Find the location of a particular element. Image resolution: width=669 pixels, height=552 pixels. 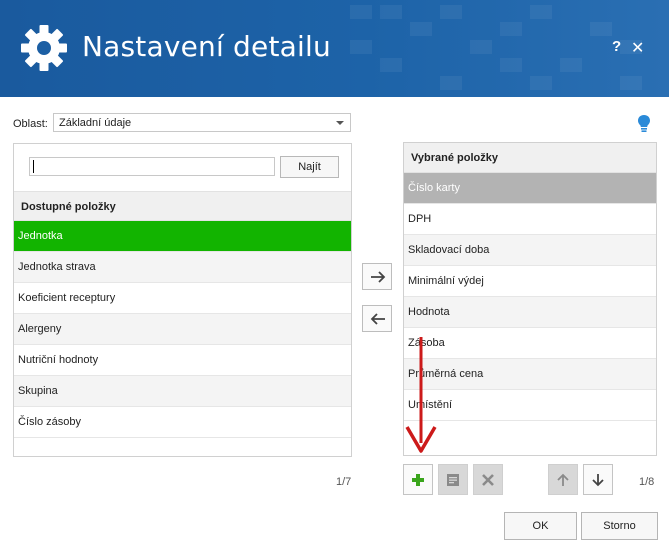

search-input is located at coordinates (152, 166).